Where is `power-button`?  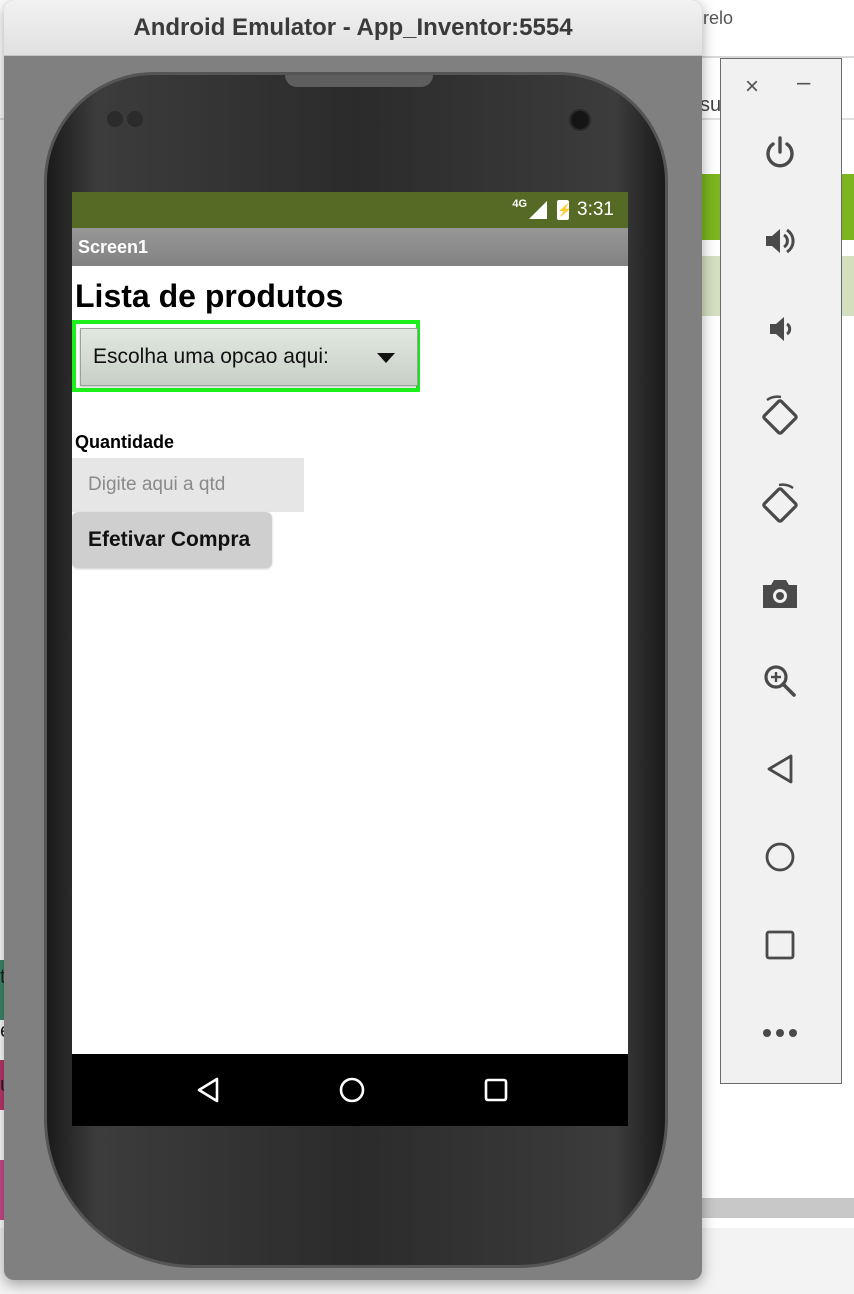 power-button is located at coordinates (780, 153).